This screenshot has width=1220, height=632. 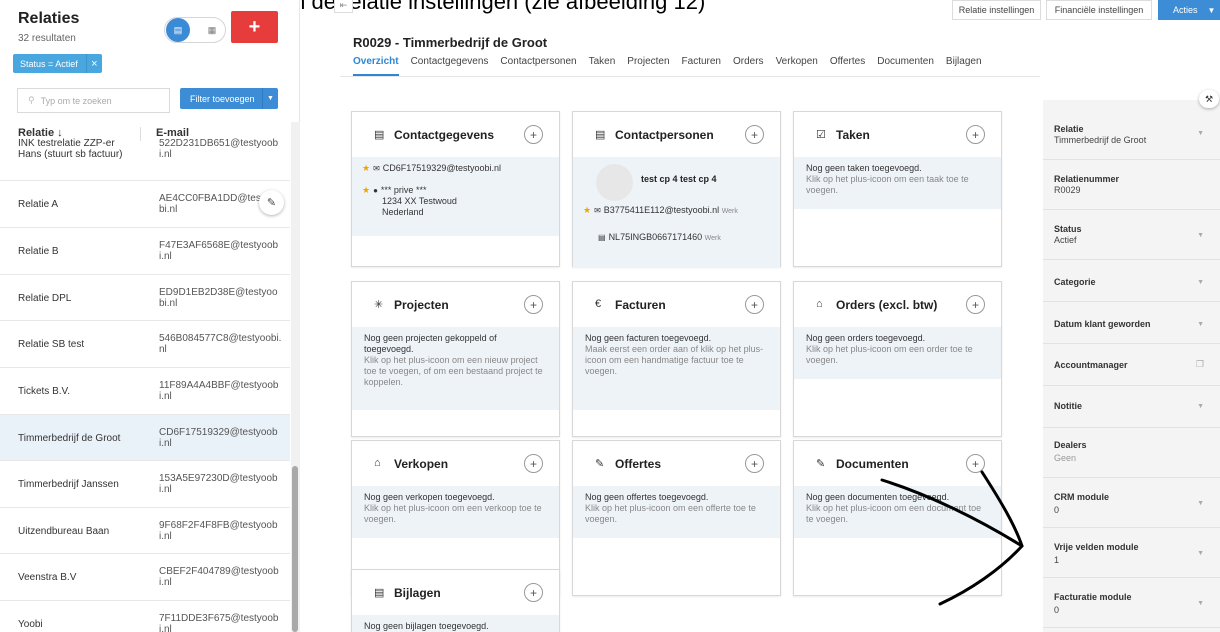 I want to click on tab-contactgegevens: Contactgegevens, so click(x=450, y=66).